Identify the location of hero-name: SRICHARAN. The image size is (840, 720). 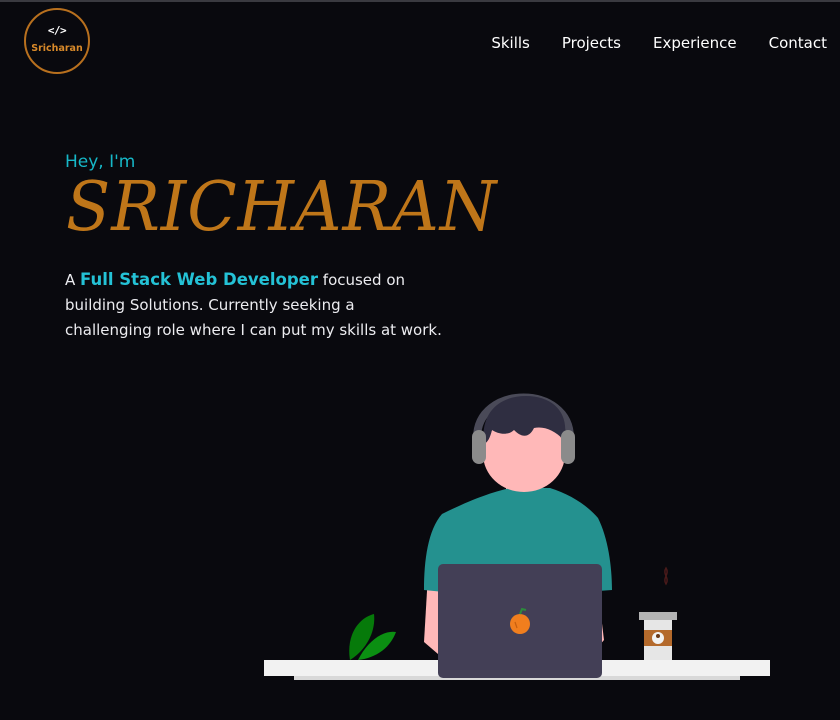
(282, 207).